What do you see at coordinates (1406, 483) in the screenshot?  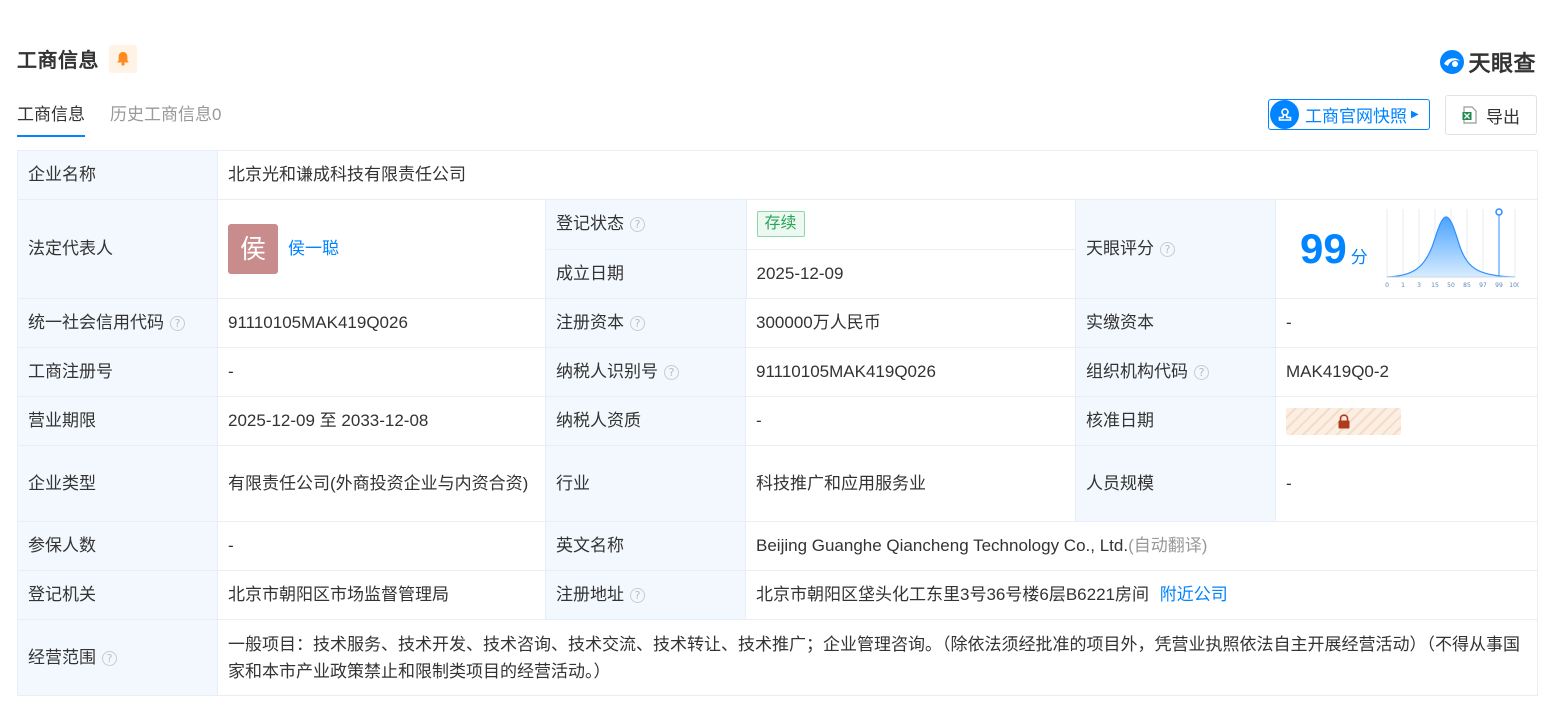 I see `staff-size-value: -` at bounding box center [1406, 483].